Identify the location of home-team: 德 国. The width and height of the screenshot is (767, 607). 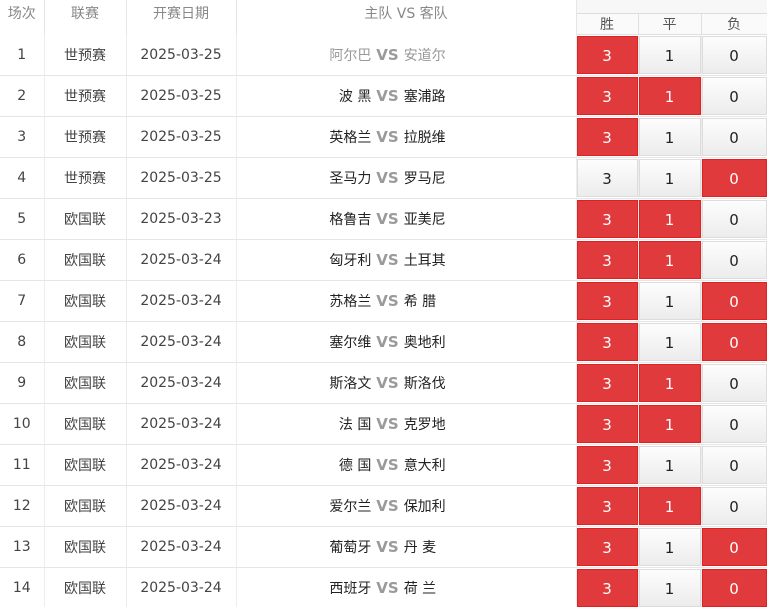
(355, 466).